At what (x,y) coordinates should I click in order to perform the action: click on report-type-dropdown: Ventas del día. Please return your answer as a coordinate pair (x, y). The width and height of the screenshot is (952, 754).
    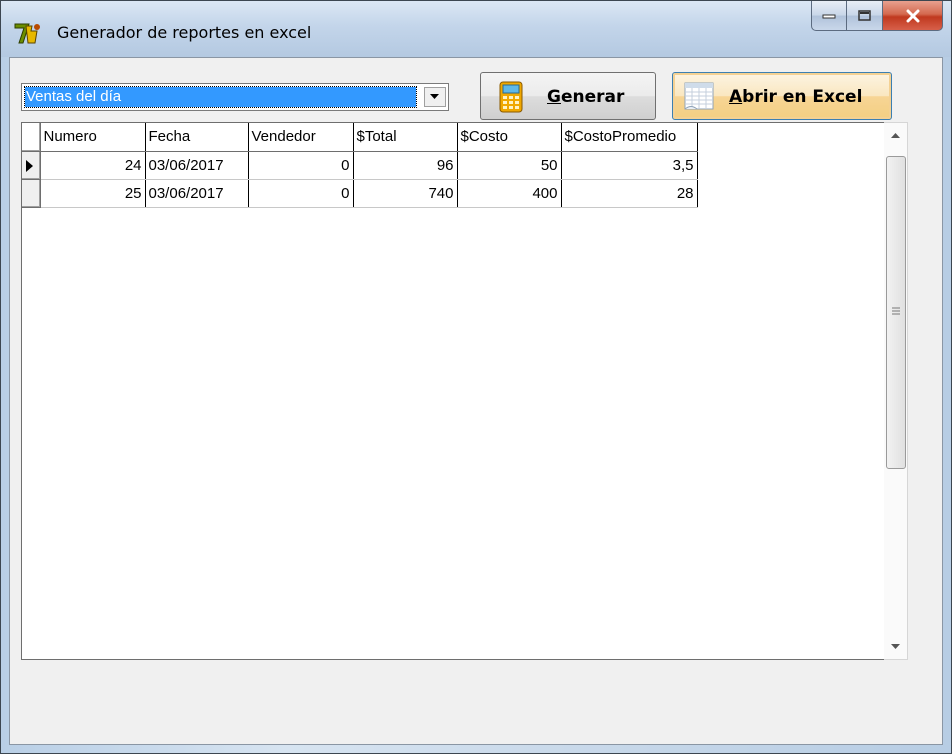
    Looking at the image, I should click on (235, 97).